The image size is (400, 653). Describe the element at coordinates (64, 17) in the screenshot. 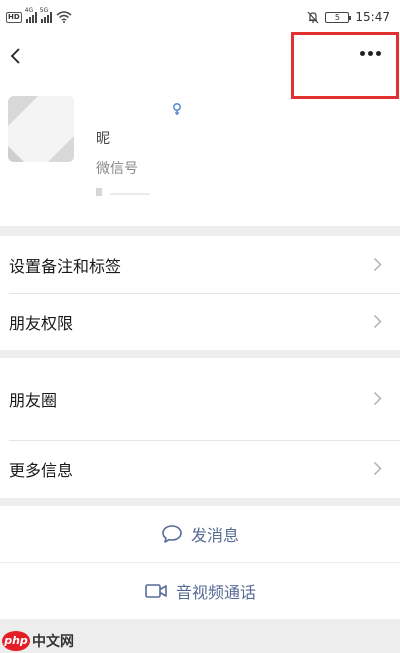

I see `wifi-icon` at that location.